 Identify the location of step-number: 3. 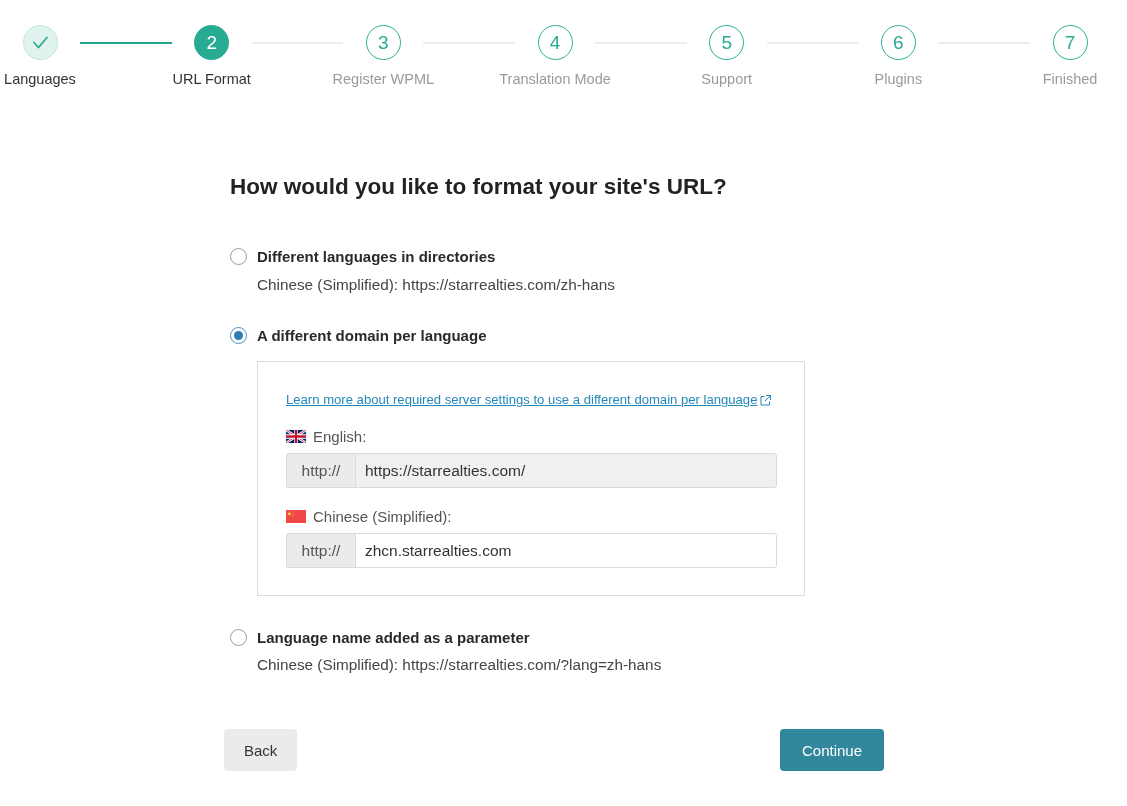
(383, 42).